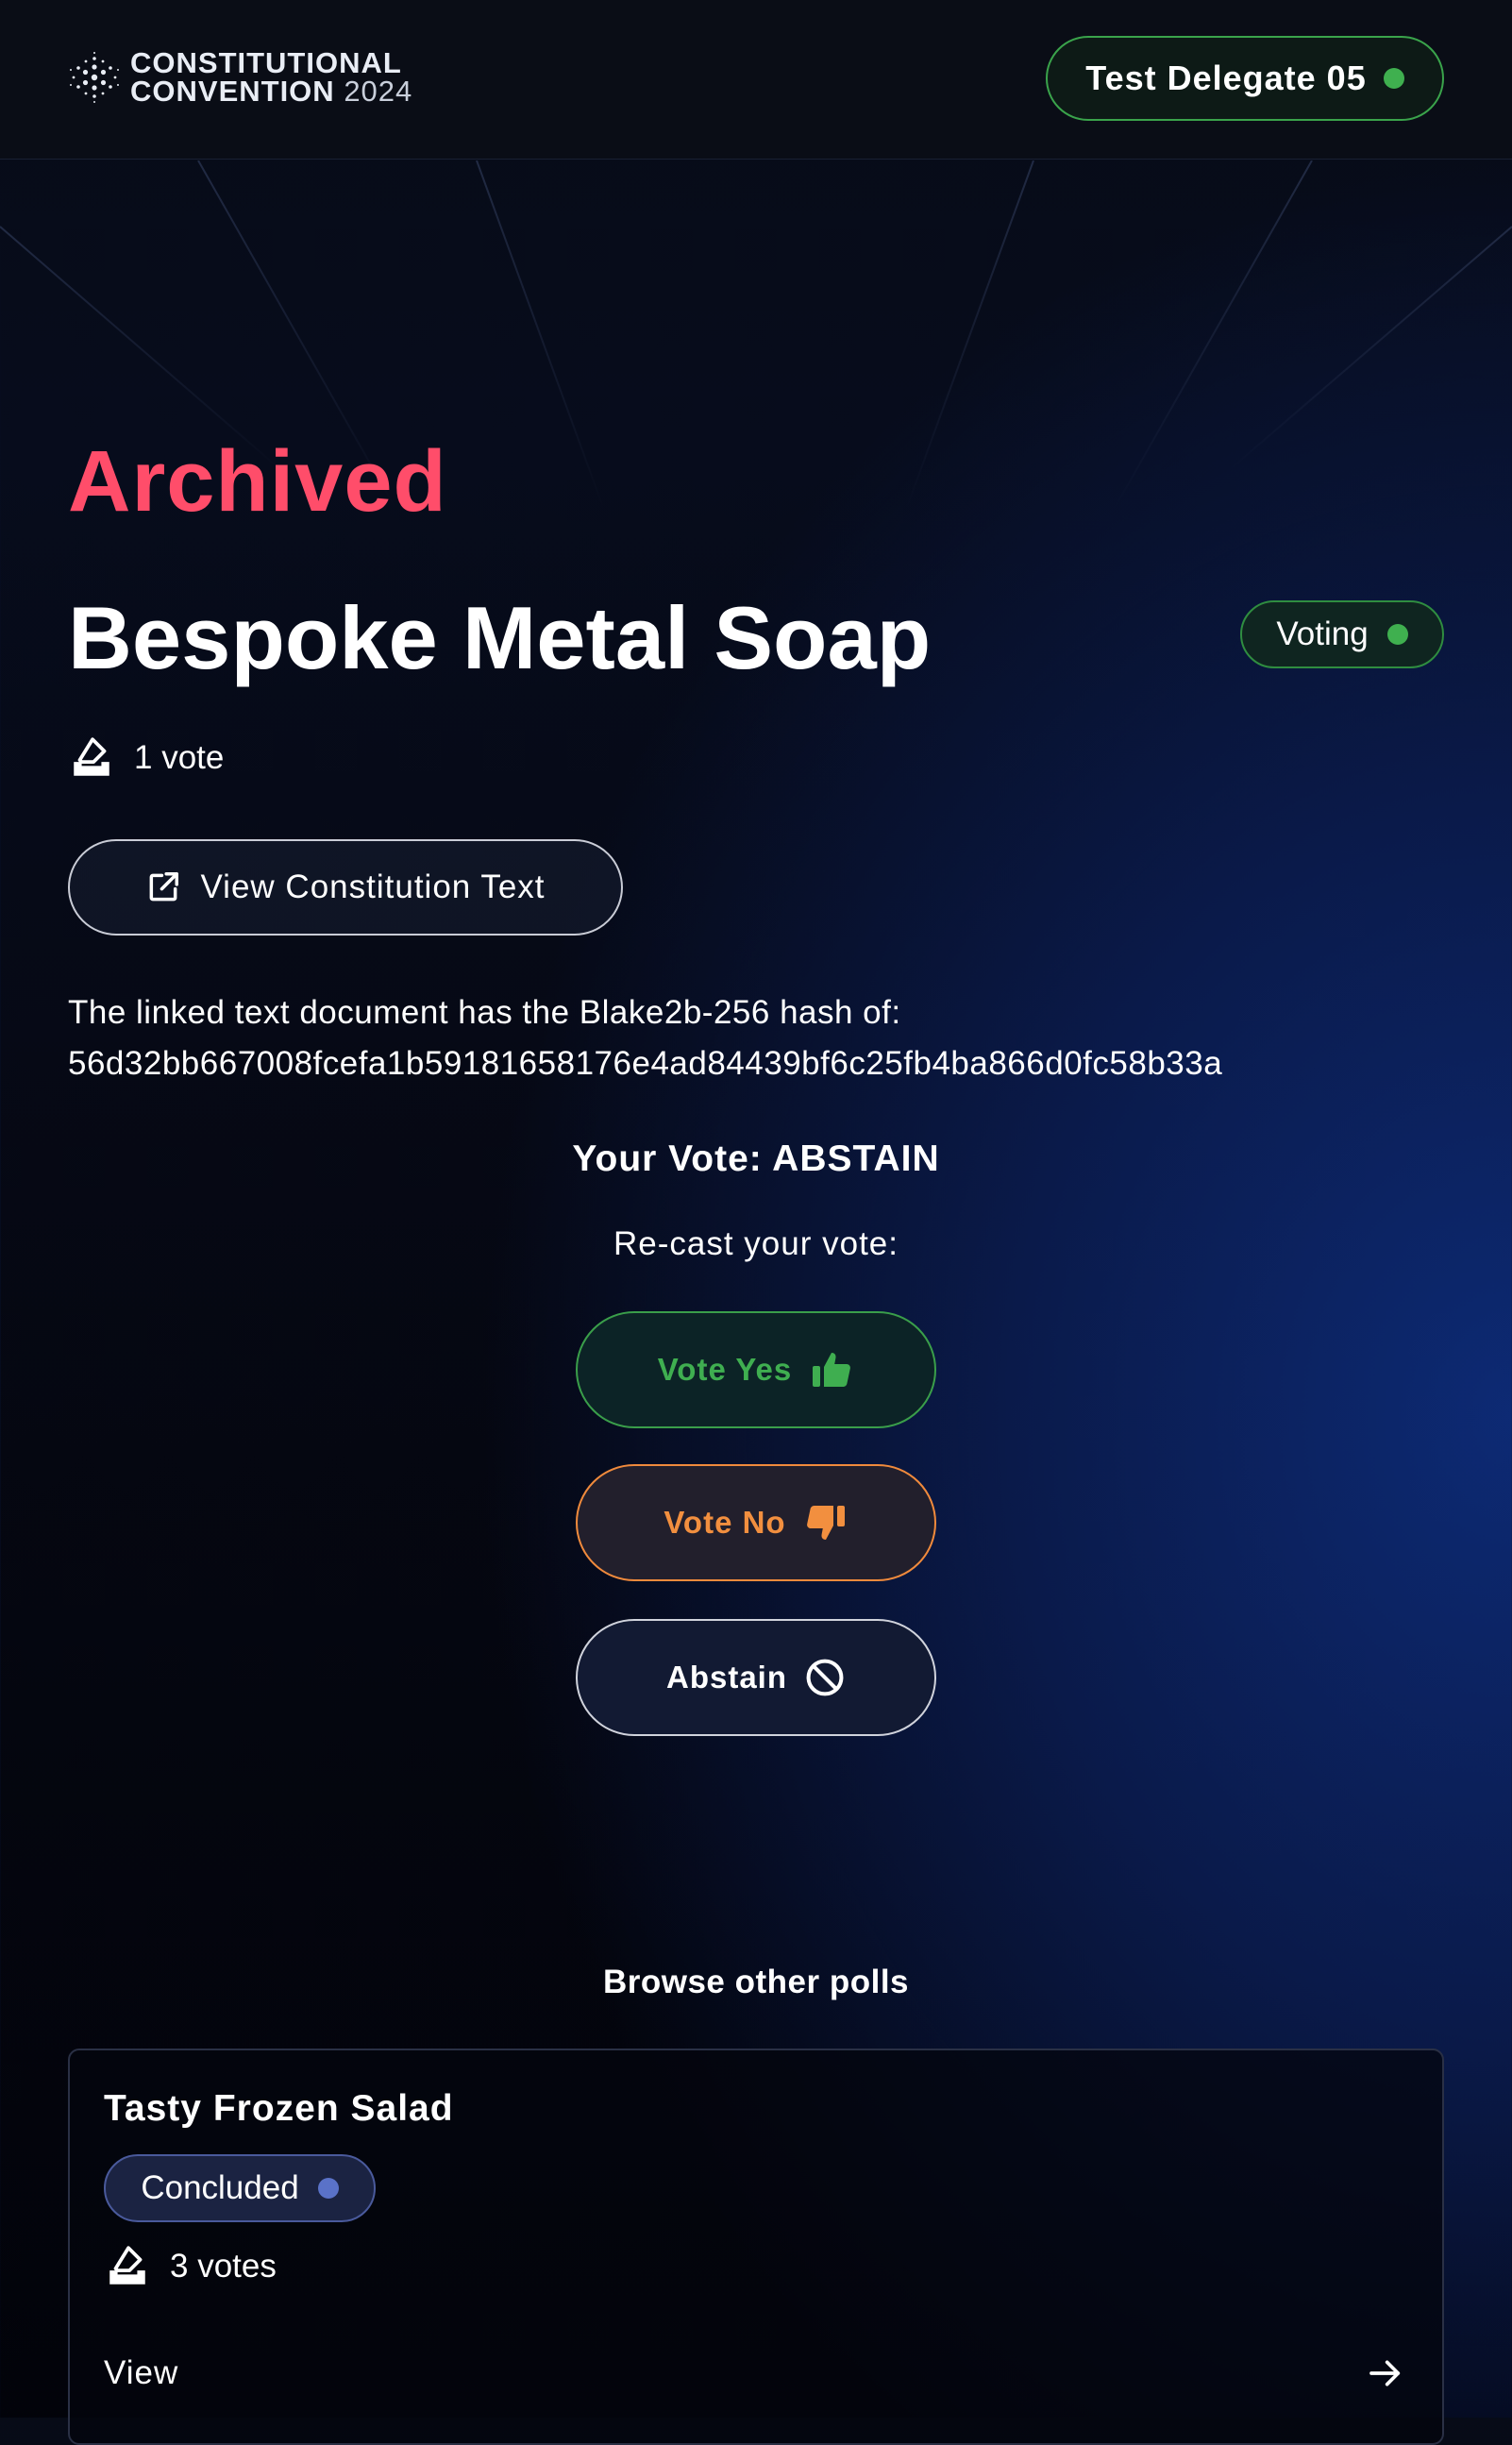 The width and height of the screenshot is (1512, 2445). I want to click on vote-no-button: Vote No, so click(756, 1522).